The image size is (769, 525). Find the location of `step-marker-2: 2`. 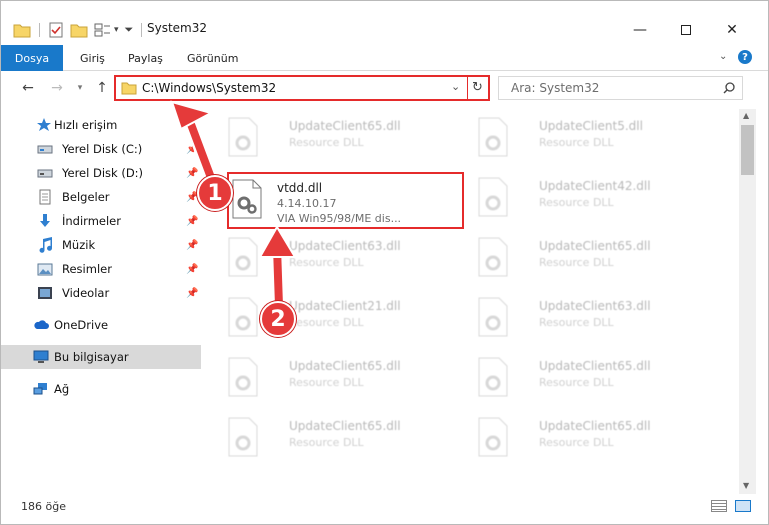

step-marker-2: 2 is located at coordinates (278, 319).